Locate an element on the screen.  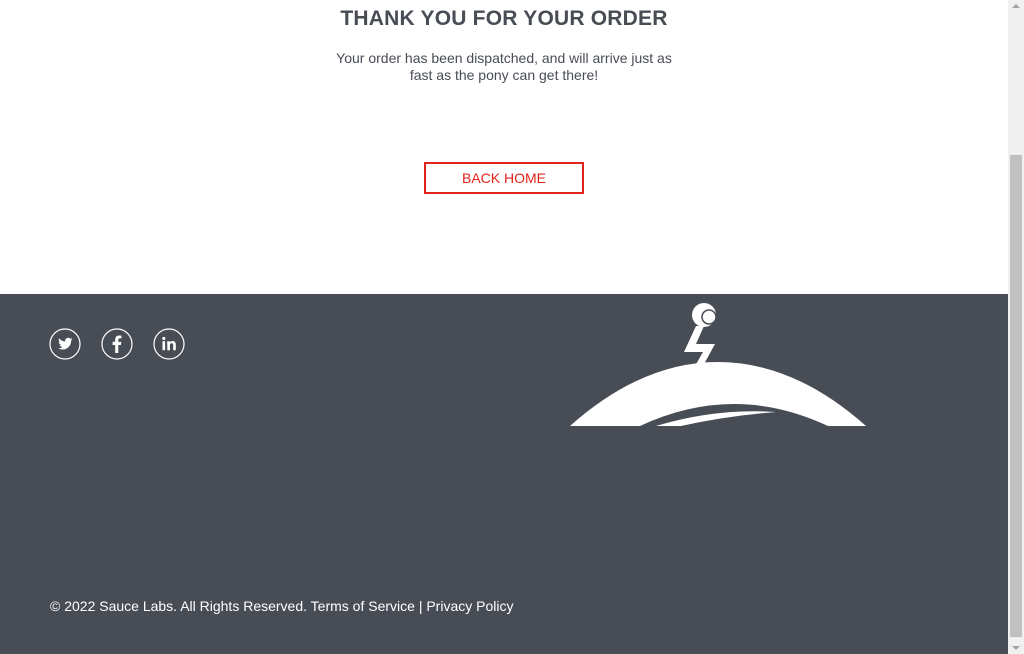
scroll-up-arrow-icon is located at coordinates (1016, 6).